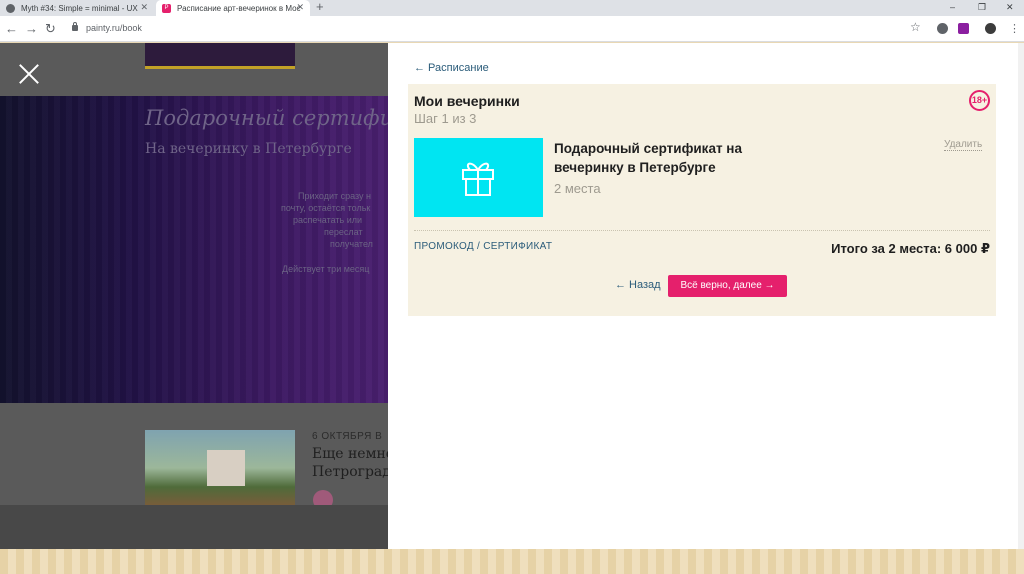  What do you see at coordinates (702, 230) in the screenshot?
I see `divider` at bounding box center [702, 230].